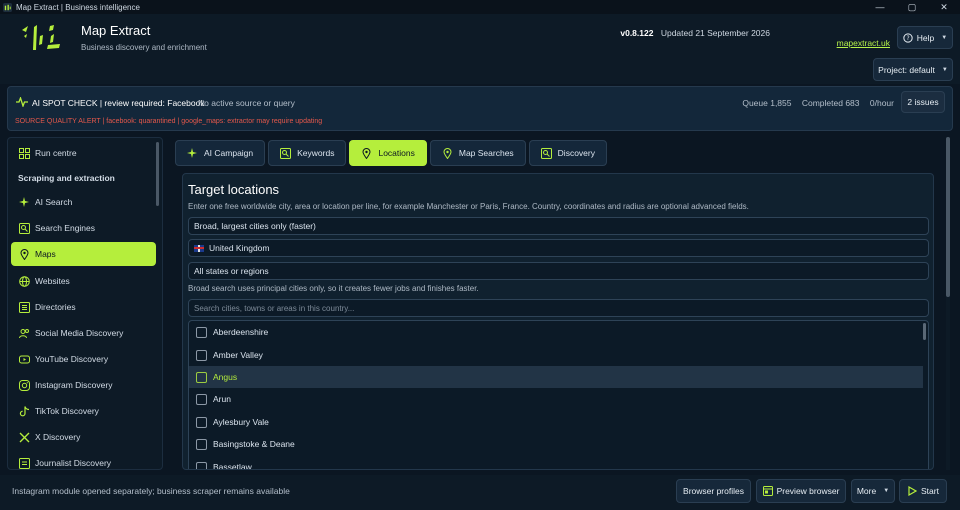  Describe the element at coordinates (41, 37) in the screenshot. I see `map-extract-logo-icon` at that location.